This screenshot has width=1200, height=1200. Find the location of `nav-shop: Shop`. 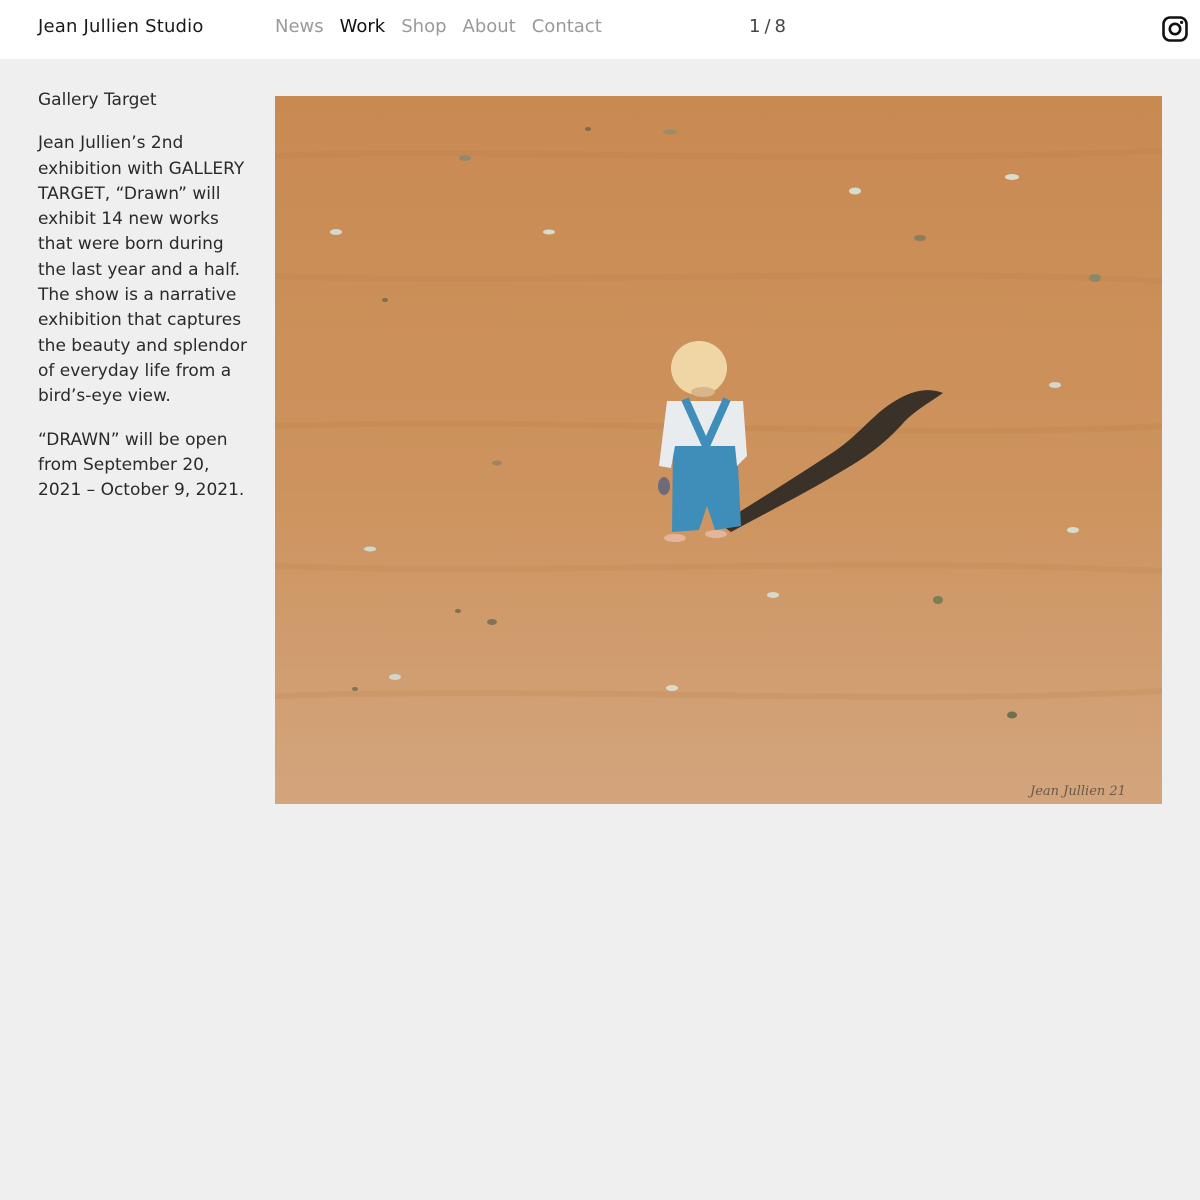

nav-shop: Shop is located at coordinates (423, 26).